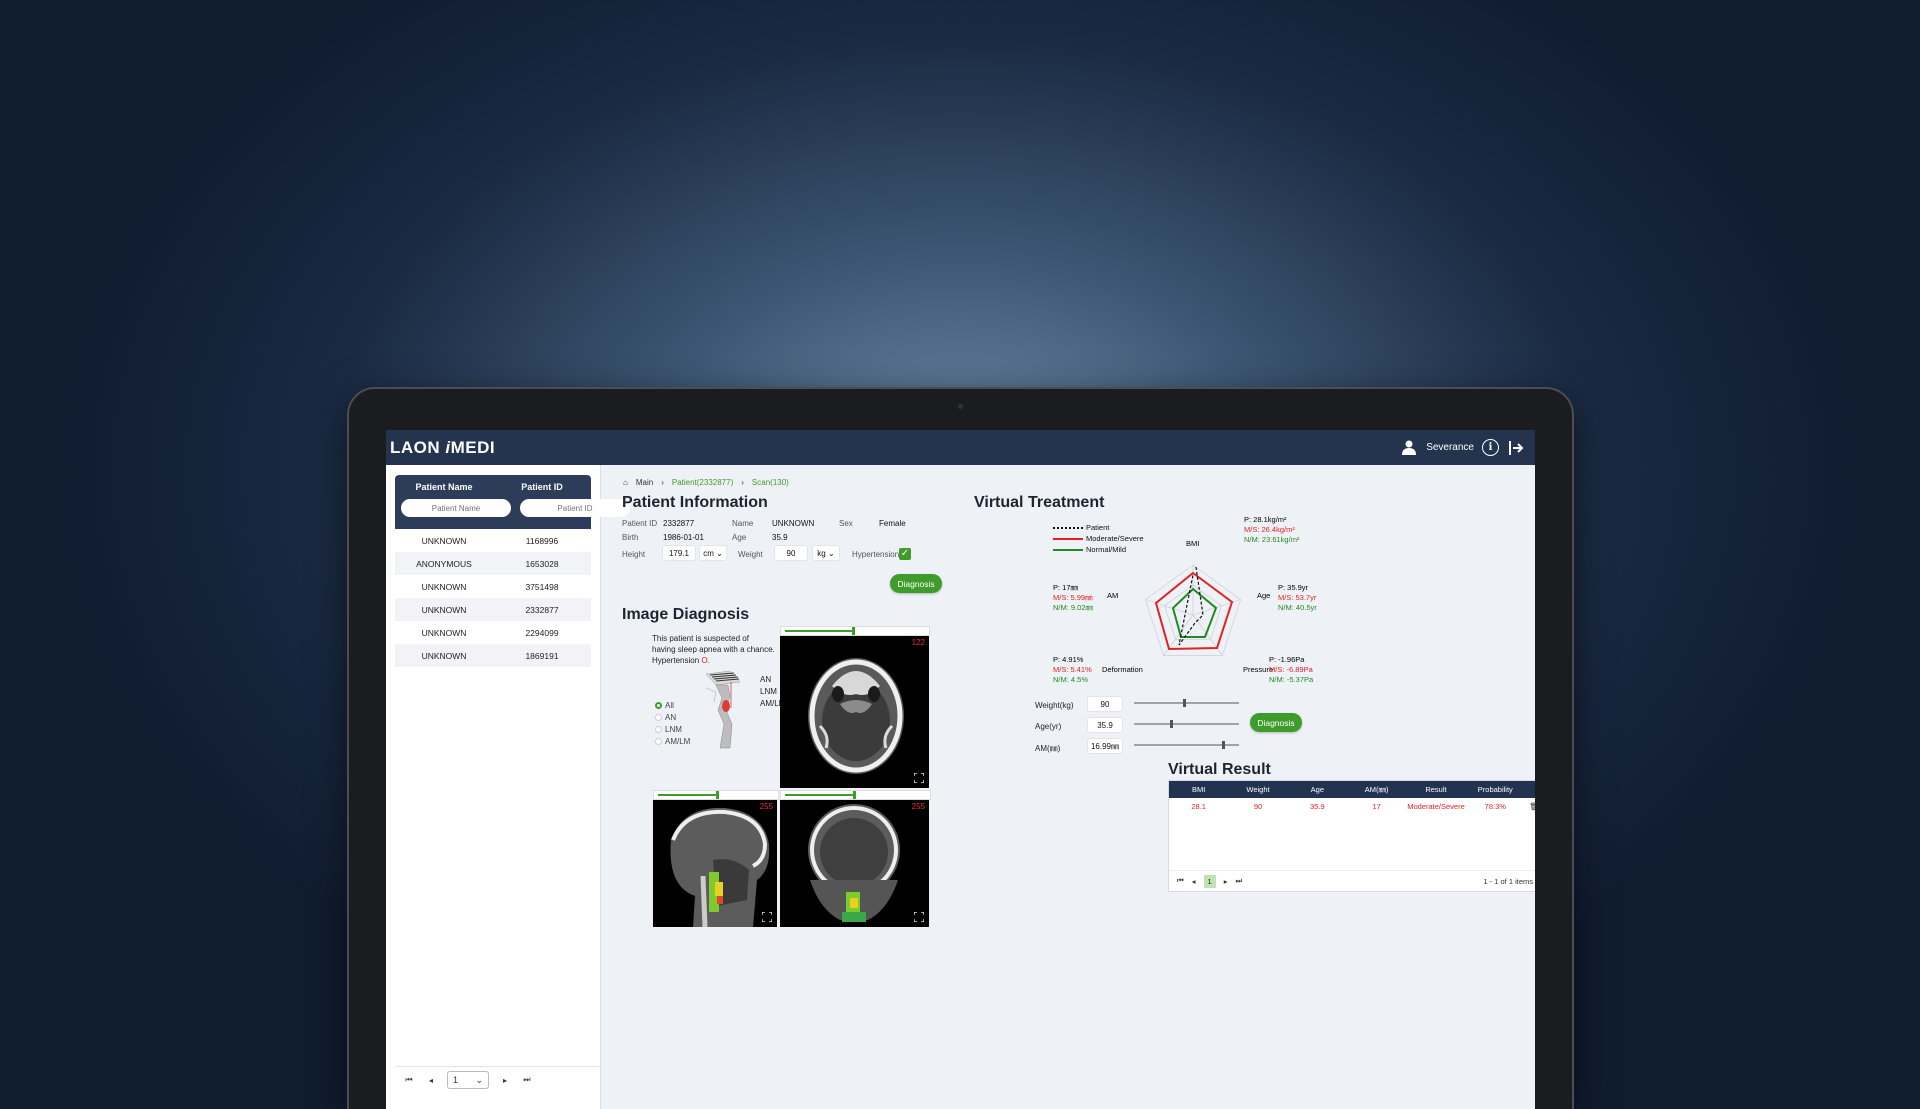 The height and width of the screenshot is (1109, 1920). Describe the element at coordinates (1490, 447) in the screenshot. I see `info-icon: i` at that location.